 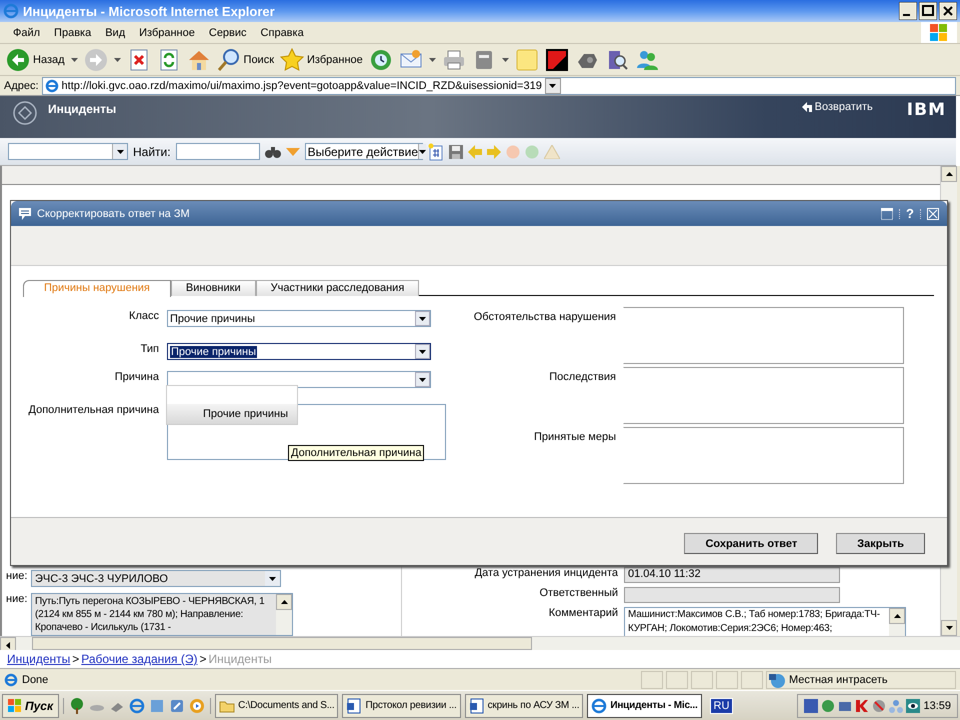 I want to click on field-label: Дополнительная причина, so click(x=93, y=410).